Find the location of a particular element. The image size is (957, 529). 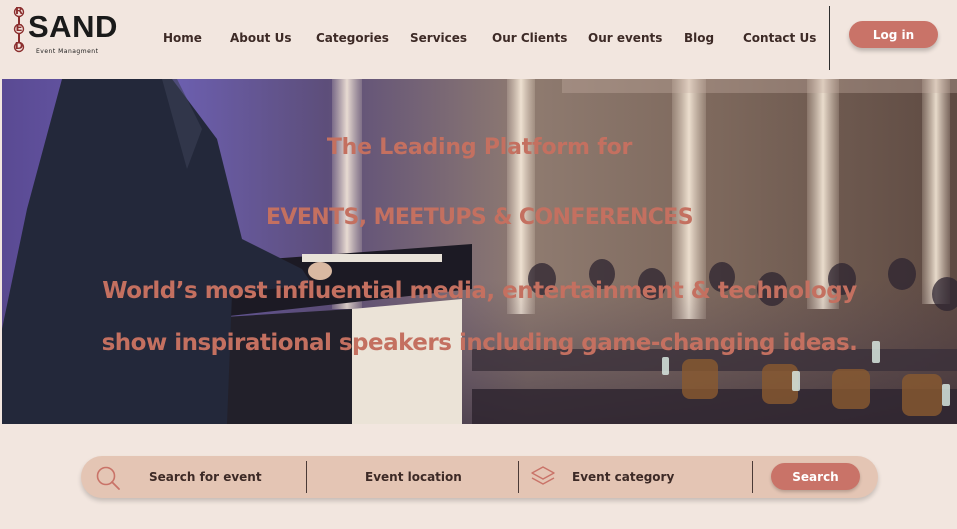

nav-blog: Blog is located at coordinates (699, 38).